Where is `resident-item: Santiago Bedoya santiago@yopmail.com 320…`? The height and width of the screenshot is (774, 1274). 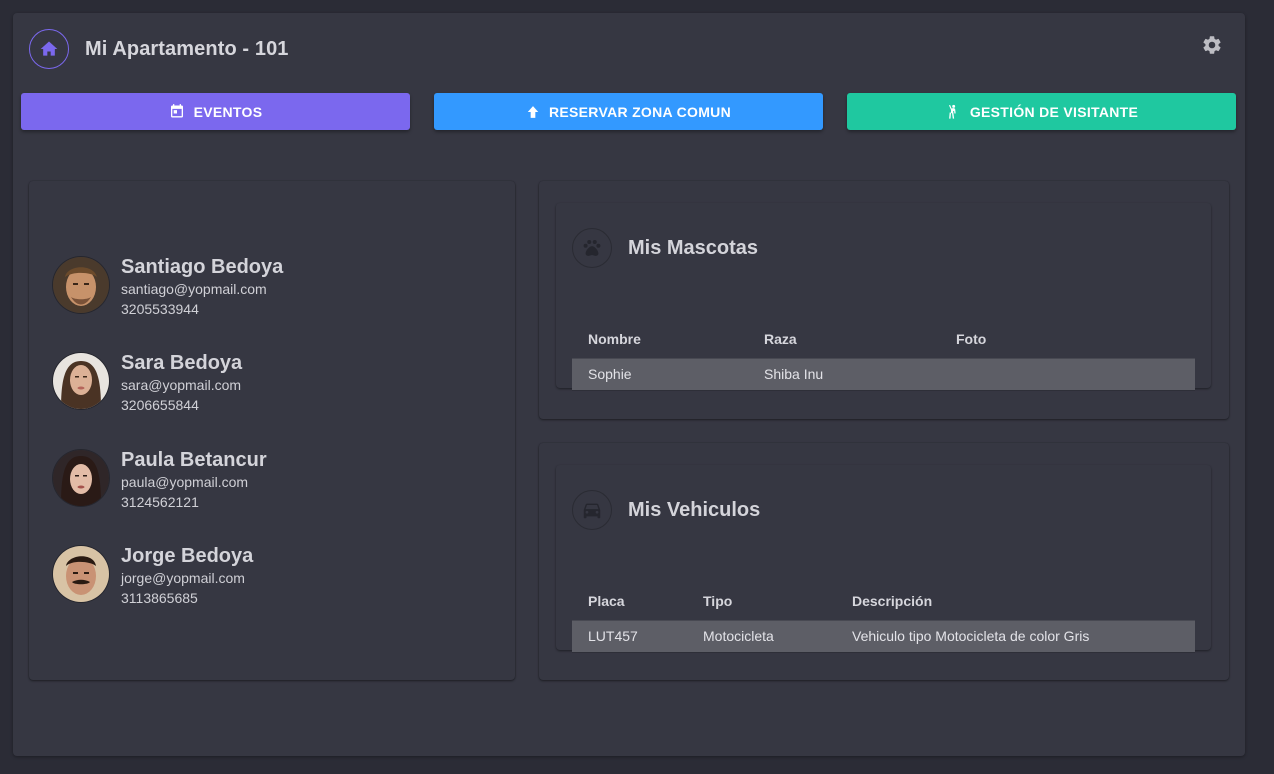 resident-item: Santiago Bedoya santiago@yopmail.com 320… is located at coordinates (168, 287).